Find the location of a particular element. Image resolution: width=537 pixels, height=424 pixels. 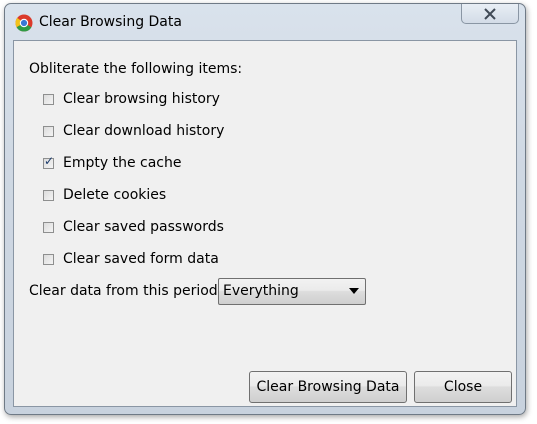

checkbox-clear-saved-passwords: Clear saved passwords is located at coordinates (133, 227).